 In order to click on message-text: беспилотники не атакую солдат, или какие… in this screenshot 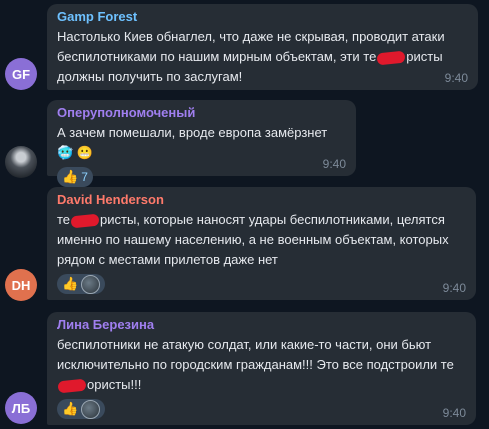, I will do `click(255, 365)`.